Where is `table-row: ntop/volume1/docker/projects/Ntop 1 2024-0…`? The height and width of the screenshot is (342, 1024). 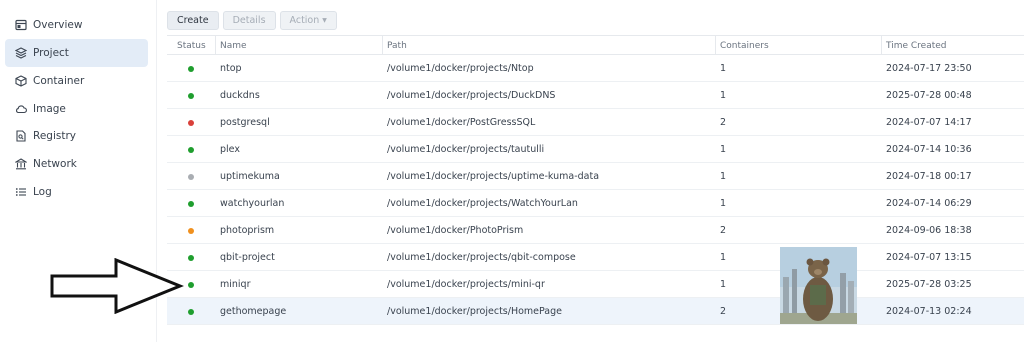
table-row: ntop/volume1/docker/projects/Ntop 1 2024-0… is located at coordinates (595, 68).